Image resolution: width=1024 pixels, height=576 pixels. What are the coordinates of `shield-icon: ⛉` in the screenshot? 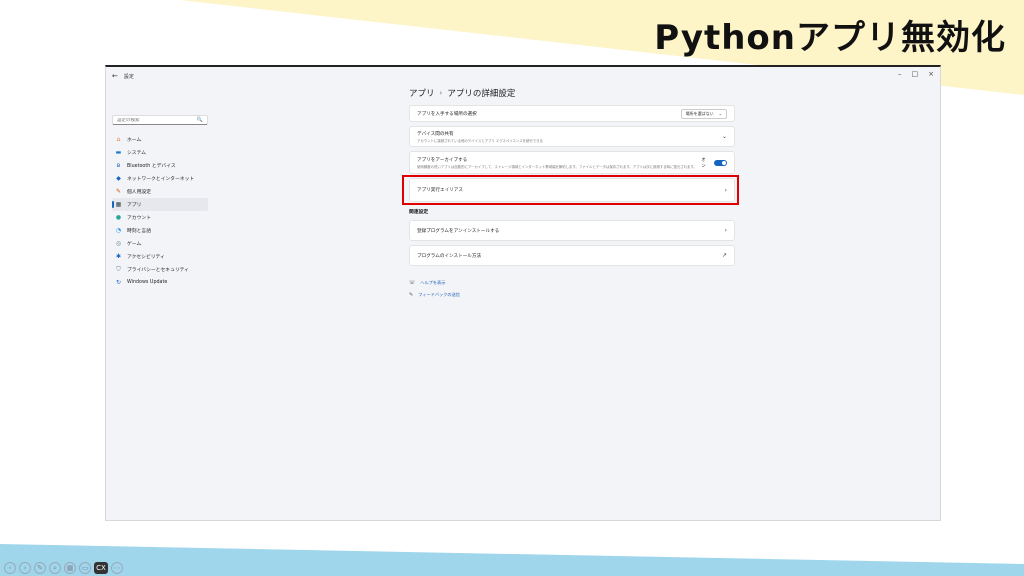 It's located at (118, 269).